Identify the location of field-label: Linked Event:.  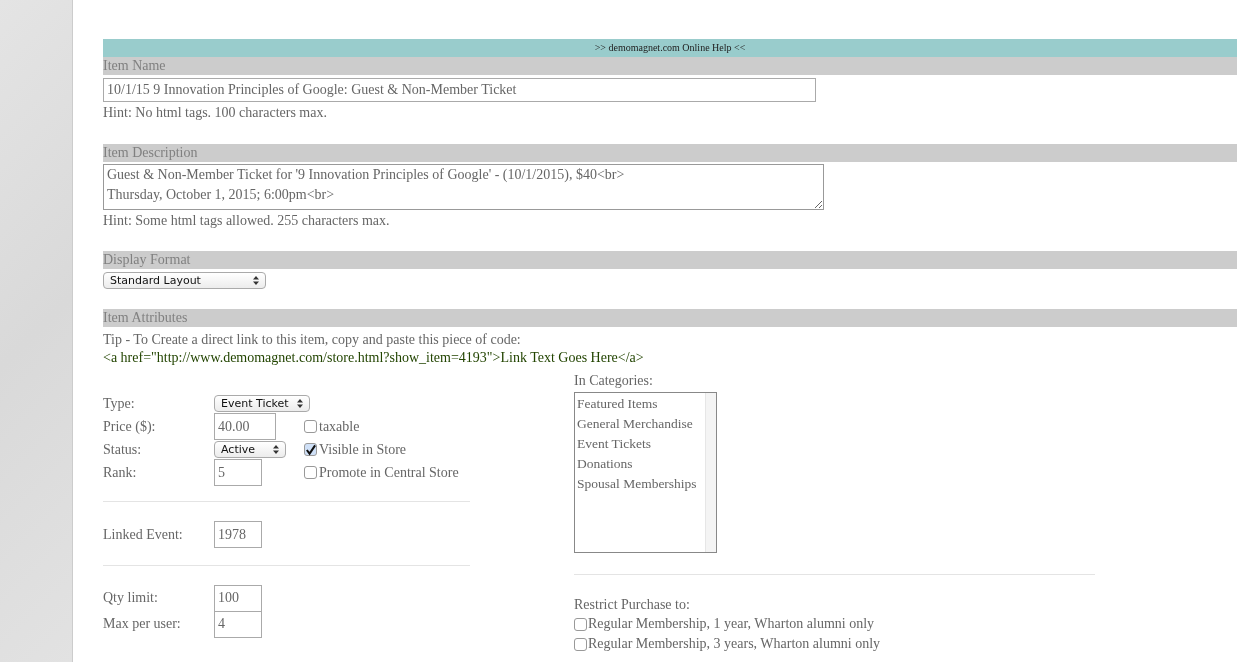
(143, 534).